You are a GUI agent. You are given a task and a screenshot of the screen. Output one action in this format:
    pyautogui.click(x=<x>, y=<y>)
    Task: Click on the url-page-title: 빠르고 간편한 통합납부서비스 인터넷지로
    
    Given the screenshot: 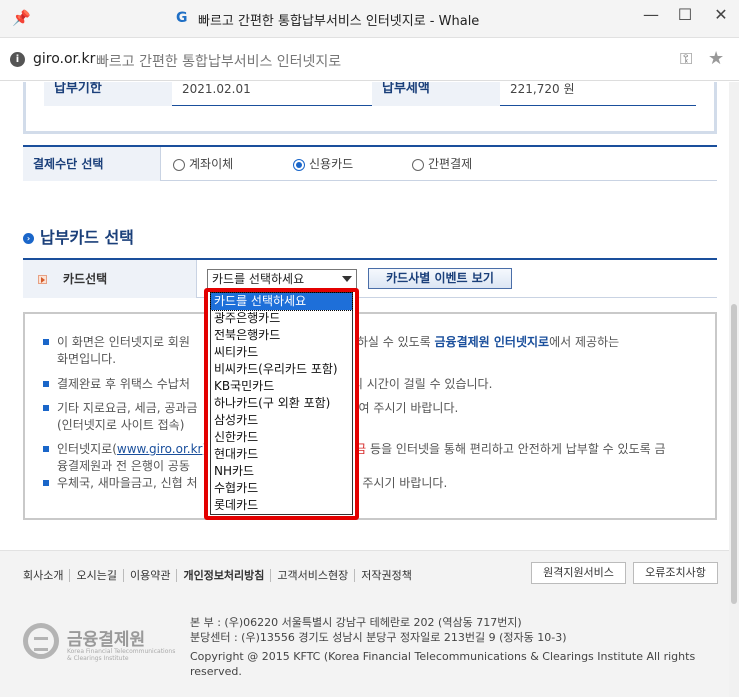 What is the action you would take?
    pyautogui.click(x=218, y=61)
    